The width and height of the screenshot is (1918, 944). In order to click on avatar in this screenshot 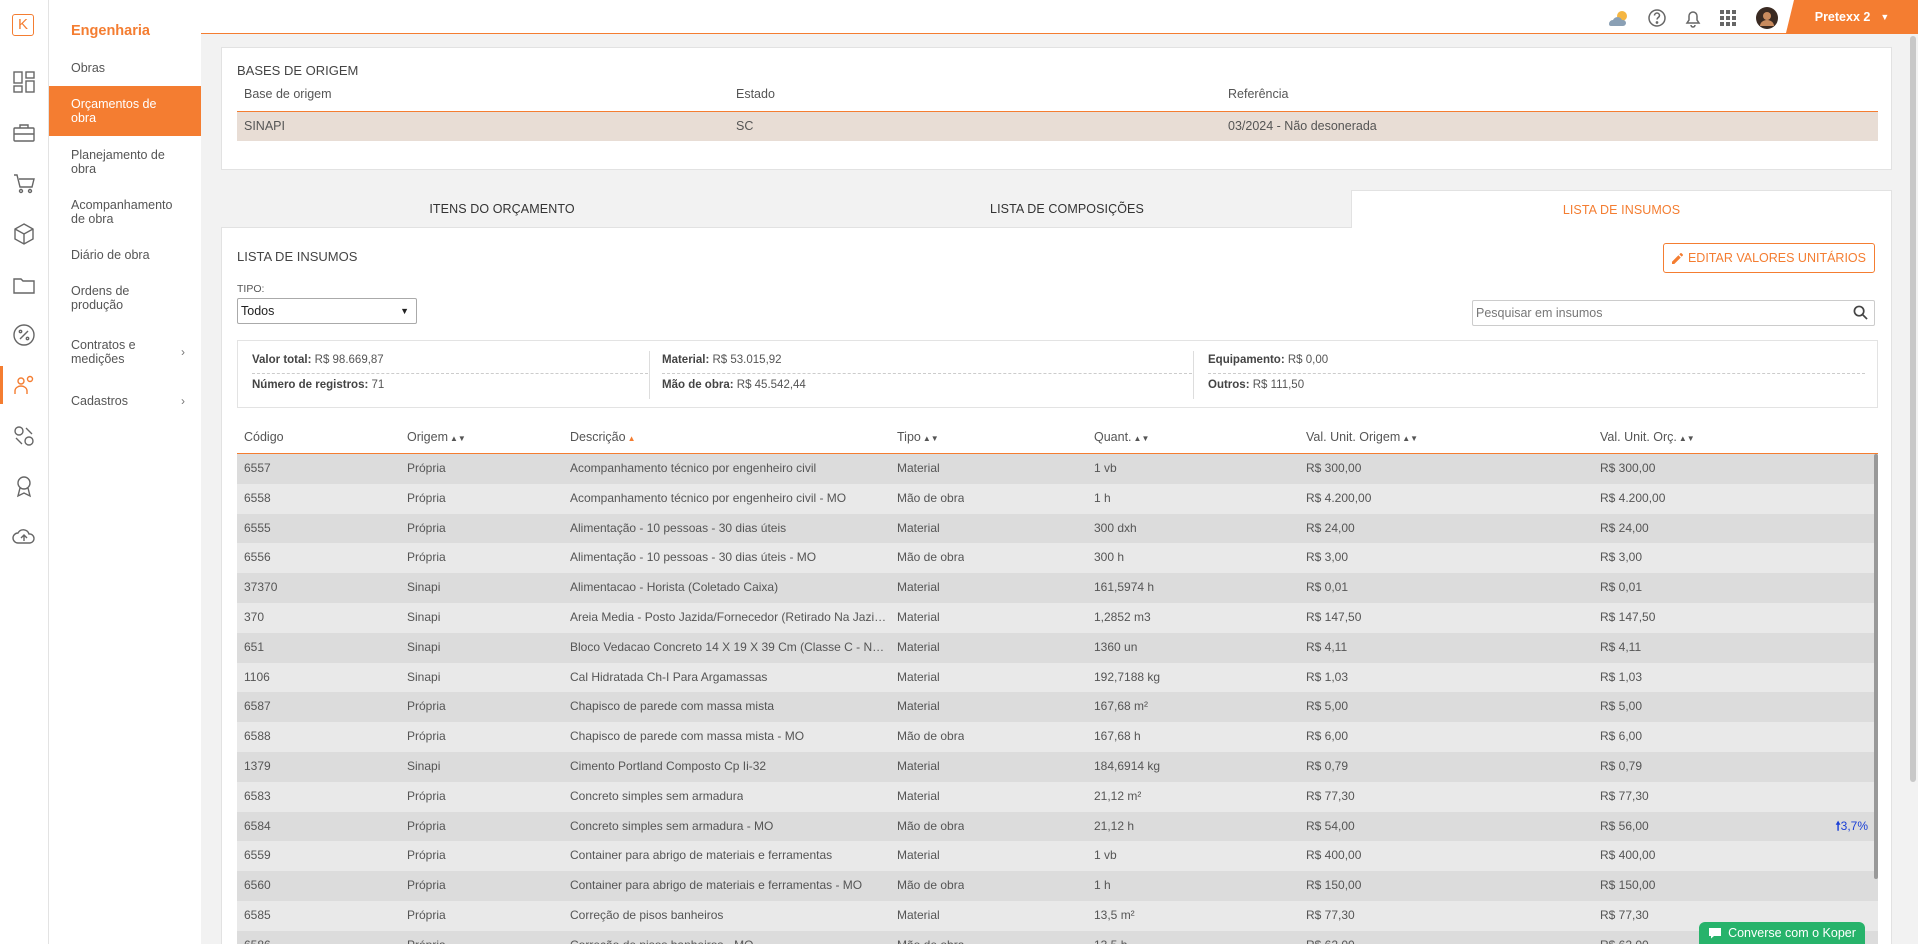, I will do `click(1767, 18)`.